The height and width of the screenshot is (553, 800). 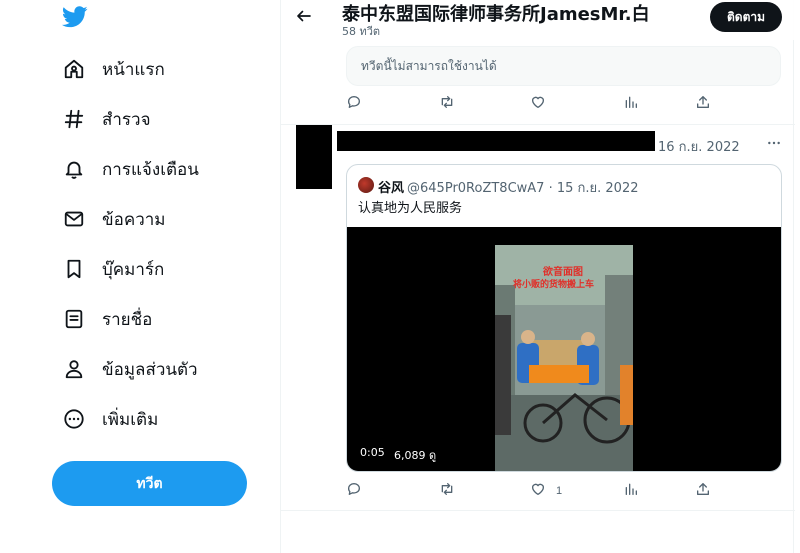 What do you see at coordinates (74, 319) in the screenshot?
I see `list-icon` at bounding box center [74, 319].